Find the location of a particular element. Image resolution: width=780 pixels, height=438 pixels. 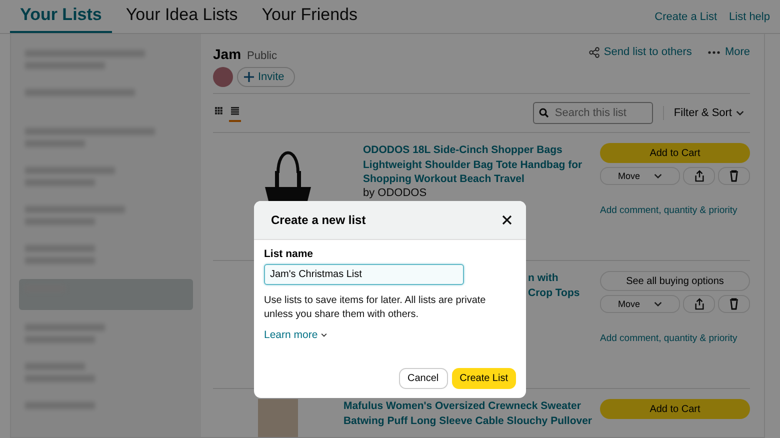

list-view-button is located at coordinates (235, 113).